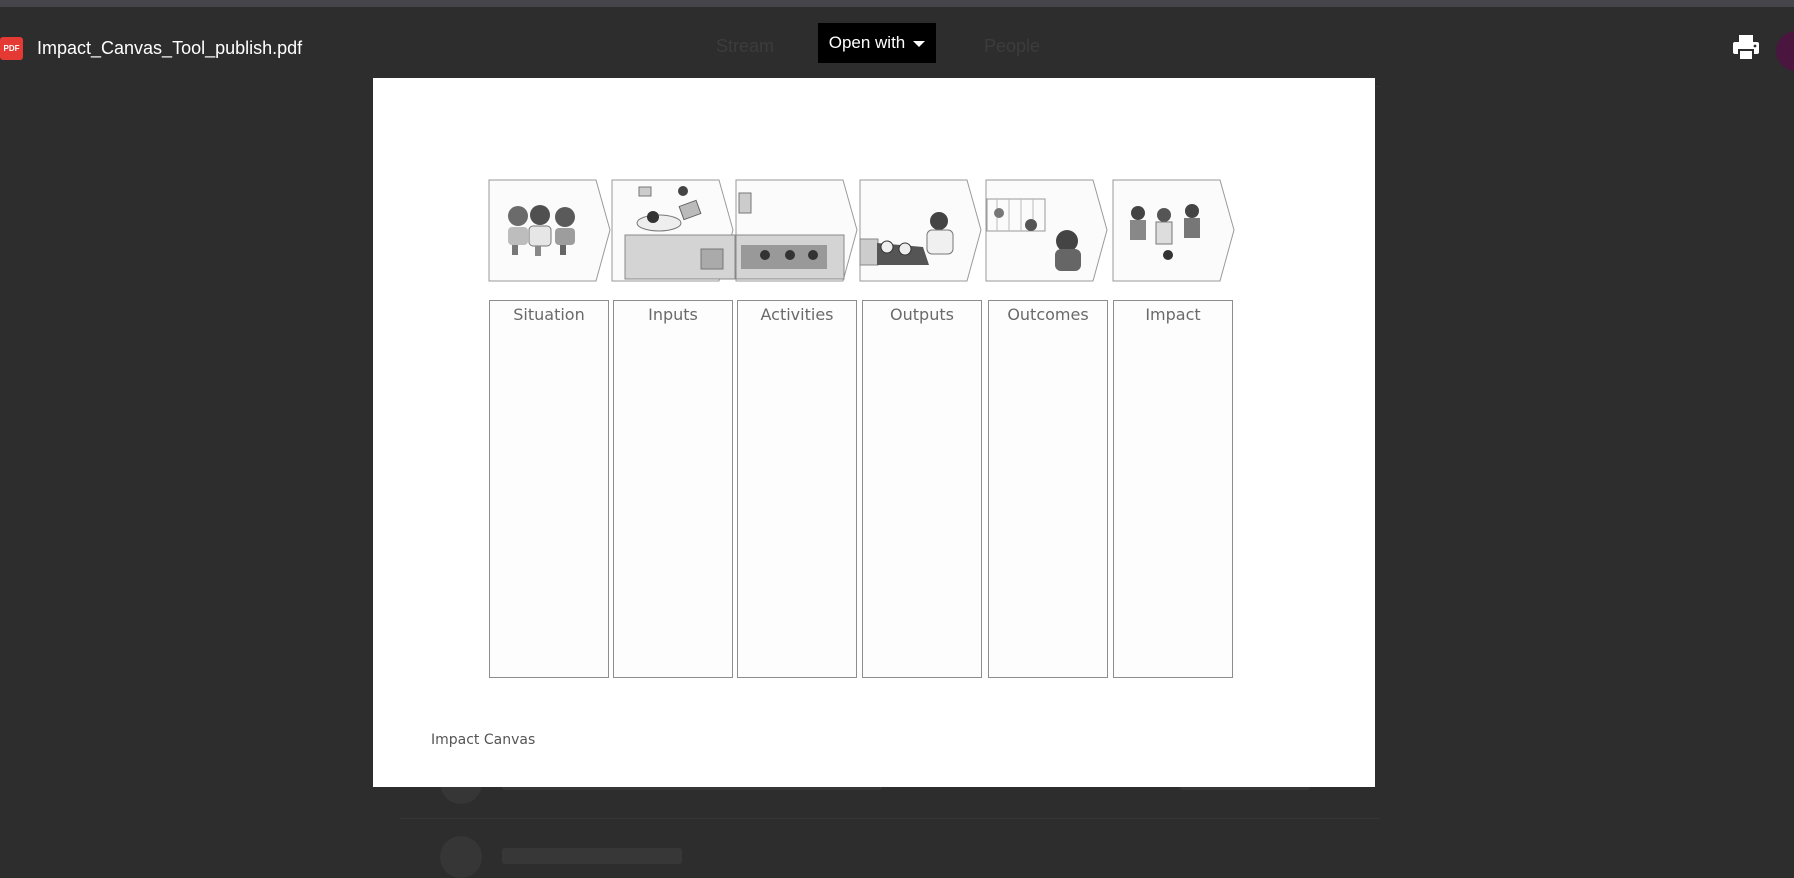  Describe the element at coordinates (592, 856) in the screenshot. I see `background-text-line` at that location.